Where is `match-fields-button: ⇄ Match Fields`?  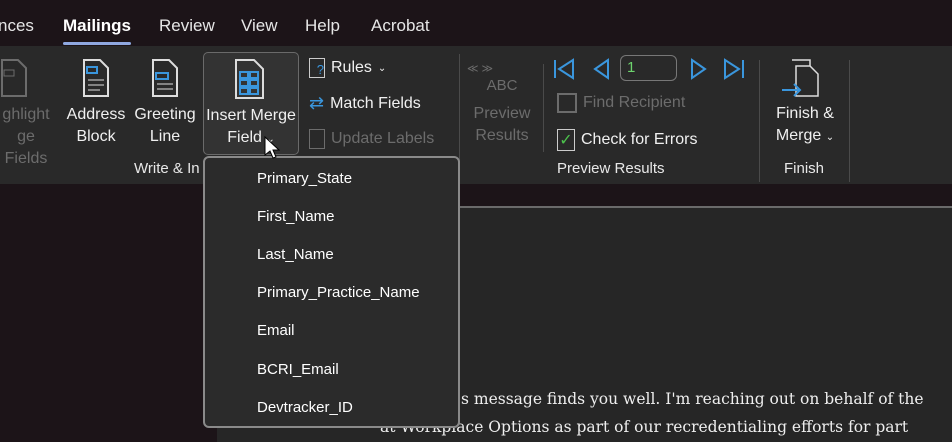 match-fields-button: ⇄ Match Fields is located at coordinates (365, 103).